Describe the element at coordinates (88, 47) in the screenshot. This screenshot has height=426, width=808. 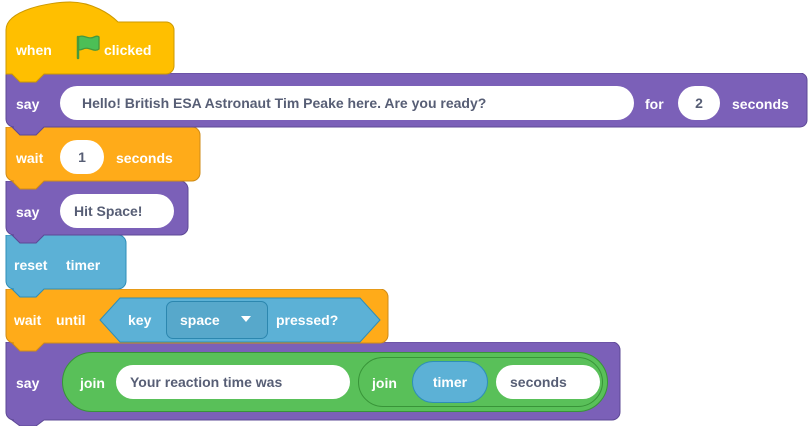
I see `green-flag-icon` at that location.